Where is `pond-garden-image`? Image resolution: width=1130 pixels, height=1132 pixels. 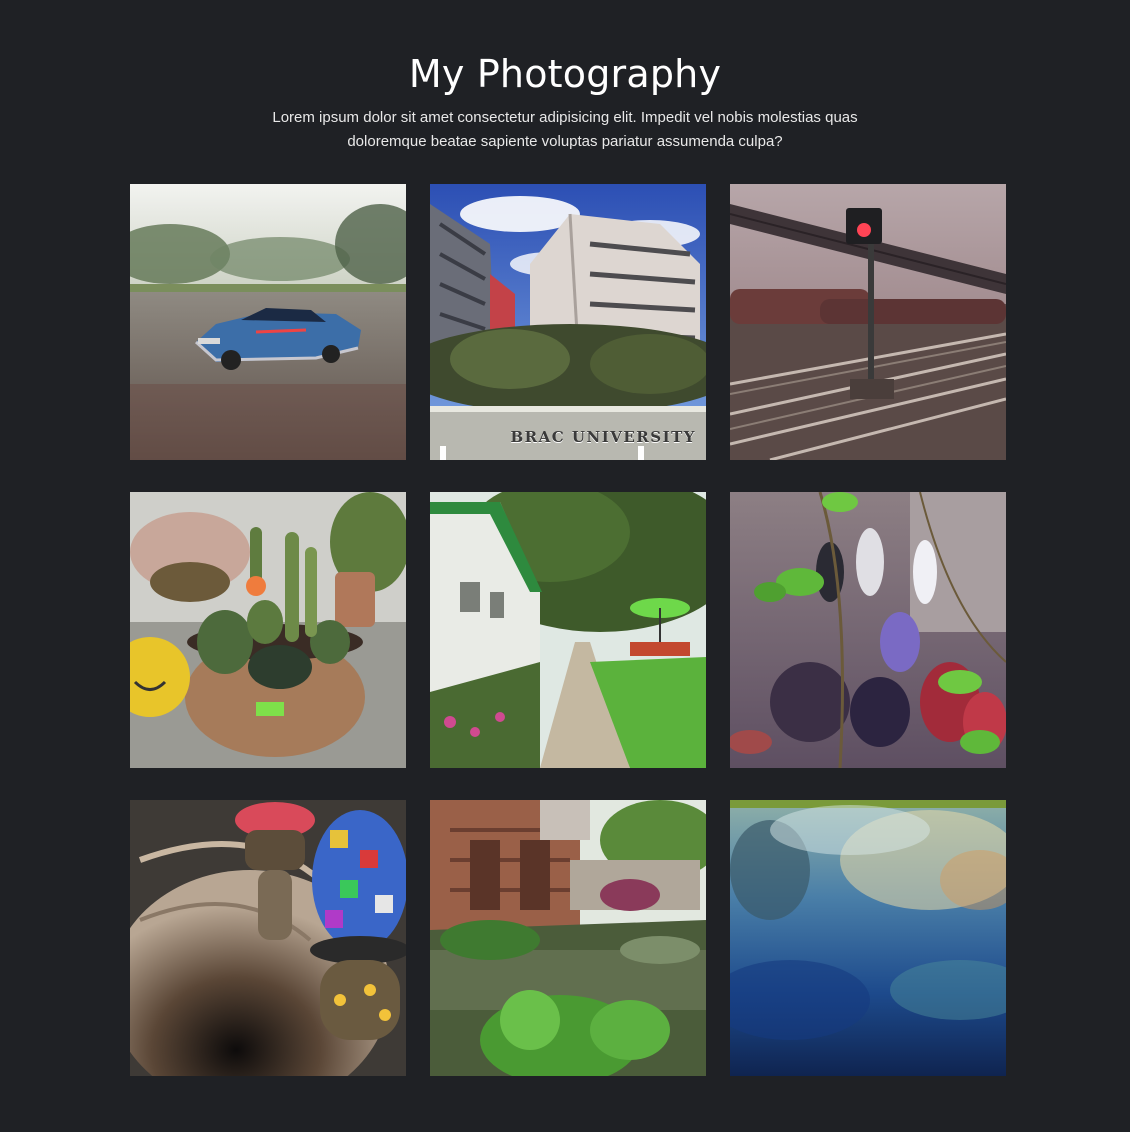 pond-garden-image is located at coordinates (568, 938).